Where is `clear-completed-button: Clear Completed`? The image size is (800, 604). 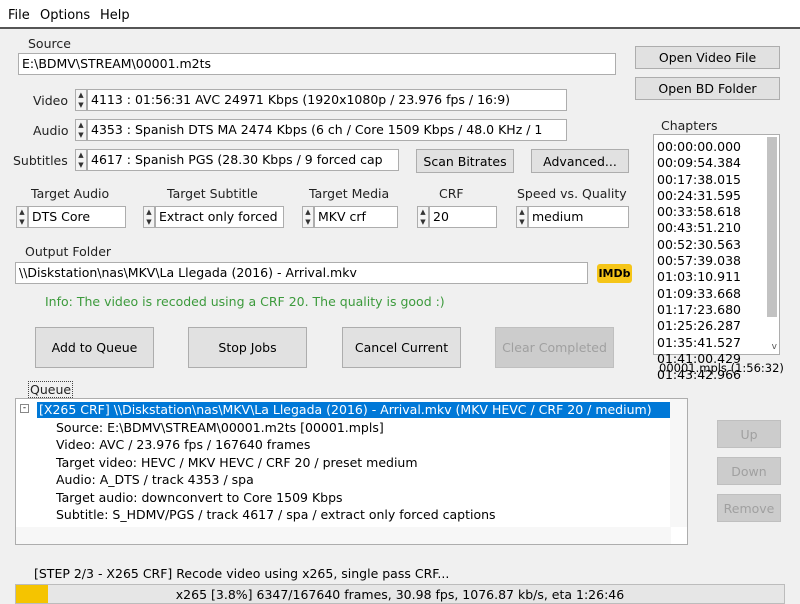
clear-completed-button: Clear Completed is located at coordinates (554, 347).